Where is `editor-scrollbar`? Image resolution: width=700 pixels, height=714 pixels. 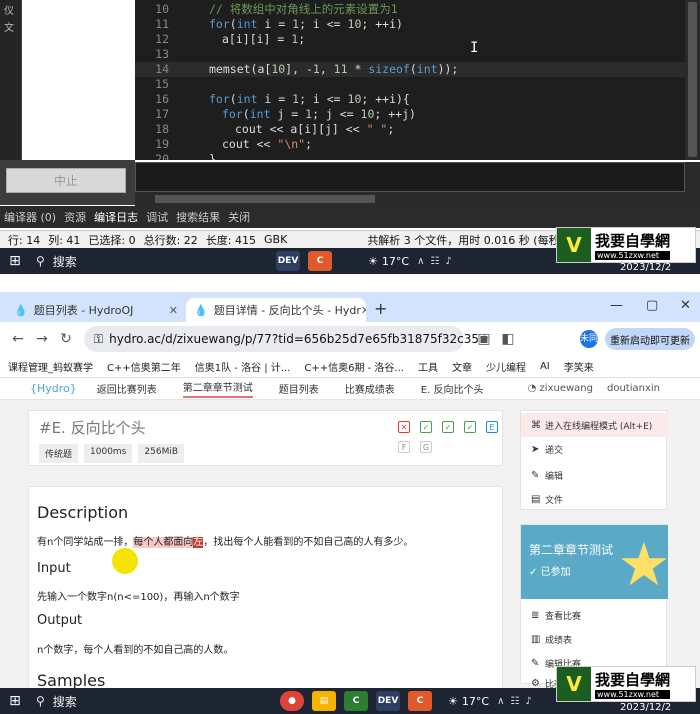
editor-scrollbar is located at coordinates (692, 80).